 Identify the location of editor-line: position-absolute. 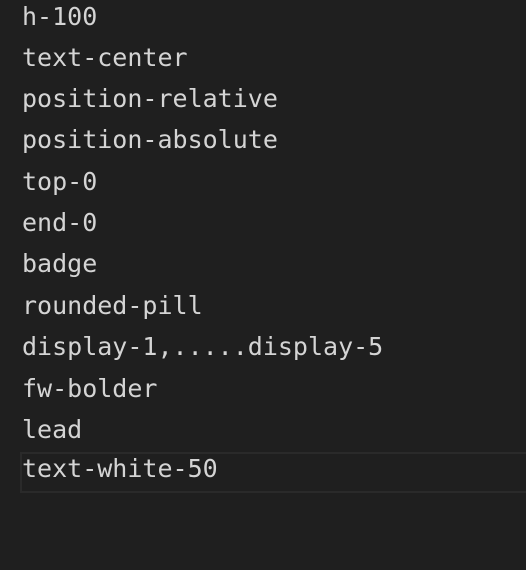
(263, 143).